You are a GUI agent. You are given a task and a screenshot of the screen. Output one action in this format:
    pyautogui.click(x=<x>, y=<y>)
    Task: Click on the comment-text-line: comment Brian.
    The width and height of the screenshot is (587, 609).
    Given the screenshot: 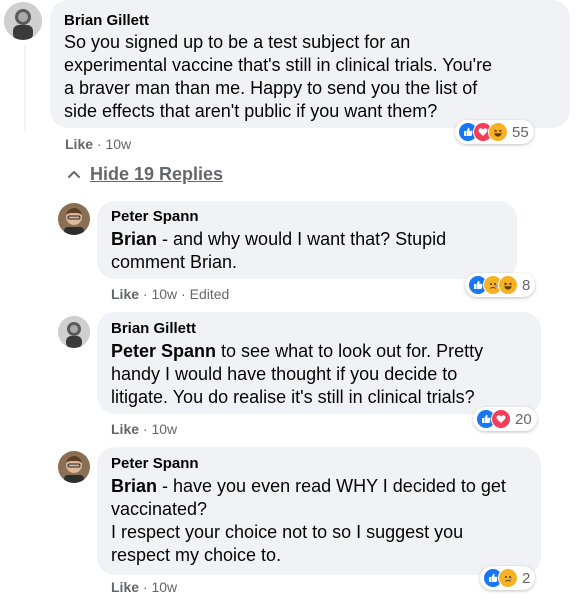 What is the action you would take?
    pyautogui.click(x=174, y=262)
    